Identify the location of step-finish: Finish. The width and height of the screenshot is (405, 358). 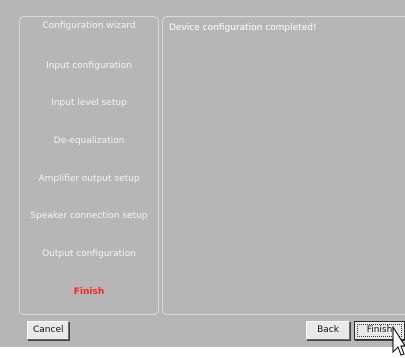
(89, 292).